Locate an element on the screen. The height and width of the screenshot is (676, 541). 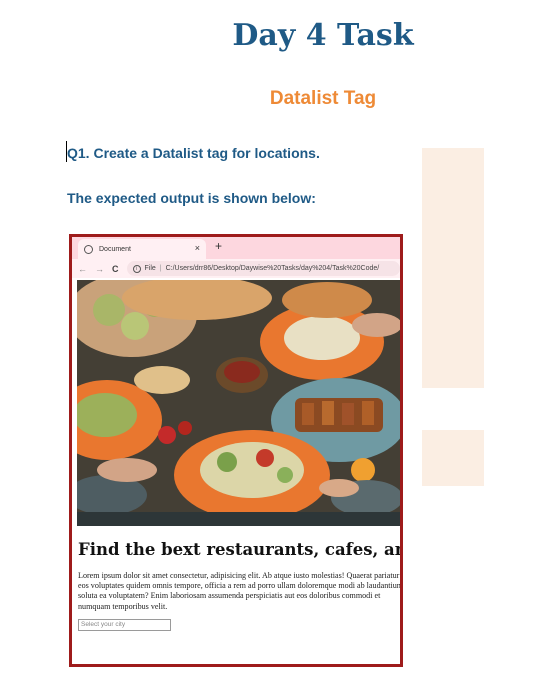
new-tab-button: + is located at coordinates (218, 246).